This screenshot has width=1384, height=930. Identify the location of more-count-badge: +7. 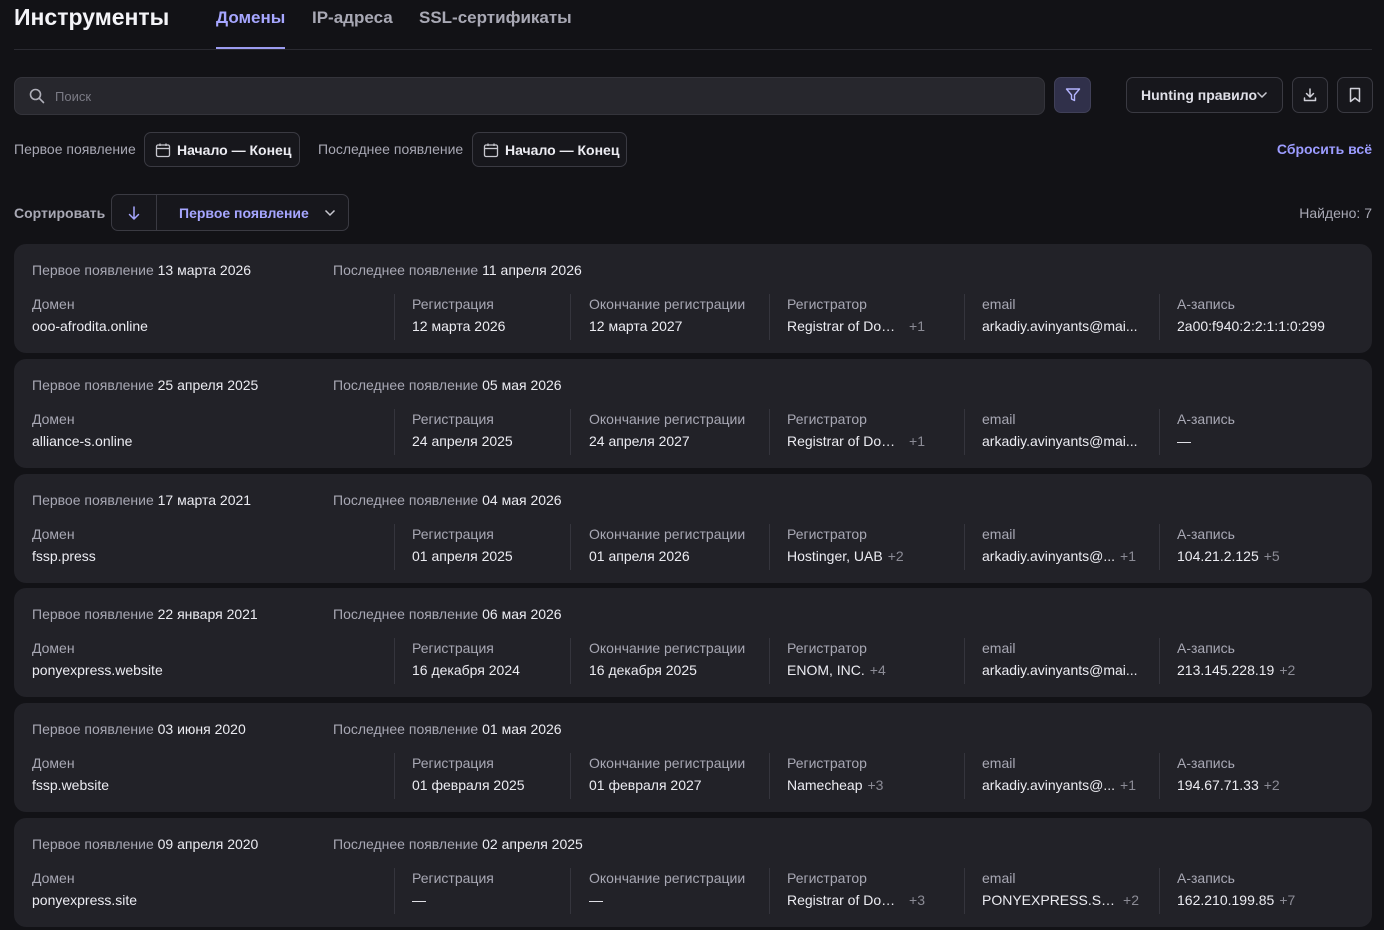
(1287, 900).